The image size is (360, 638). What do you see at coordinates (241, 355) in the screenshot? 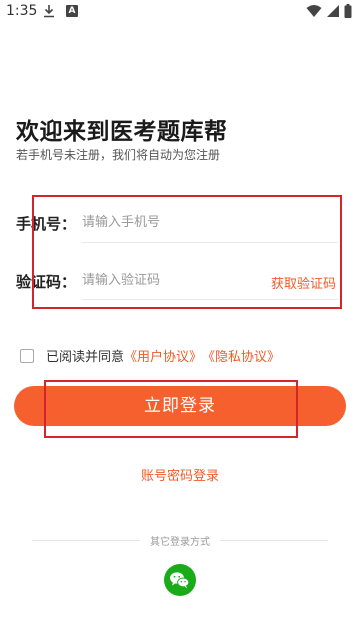
I see `privacy-agreement-link: 《隐私协议》` at bounding box center [241, 355].